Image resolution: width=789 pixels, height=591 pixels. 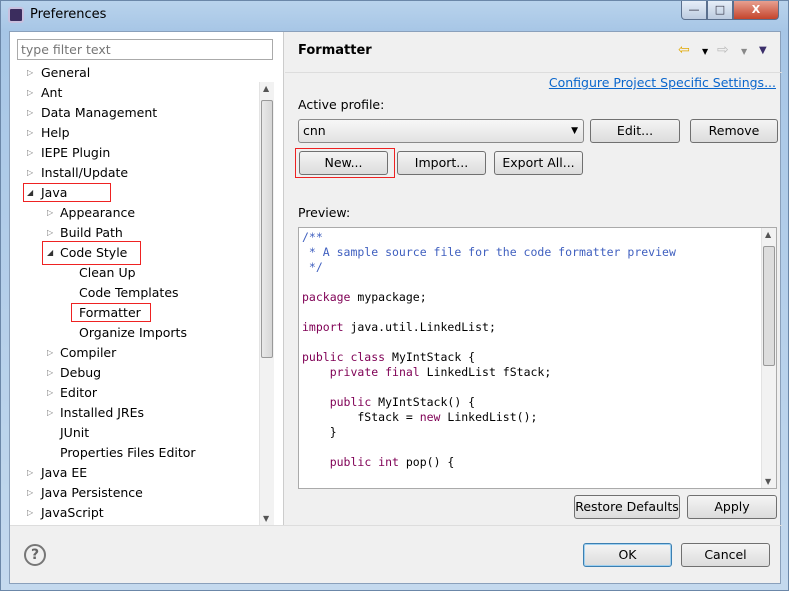 I want to click on close-button: X, so click(x=756, y=10).